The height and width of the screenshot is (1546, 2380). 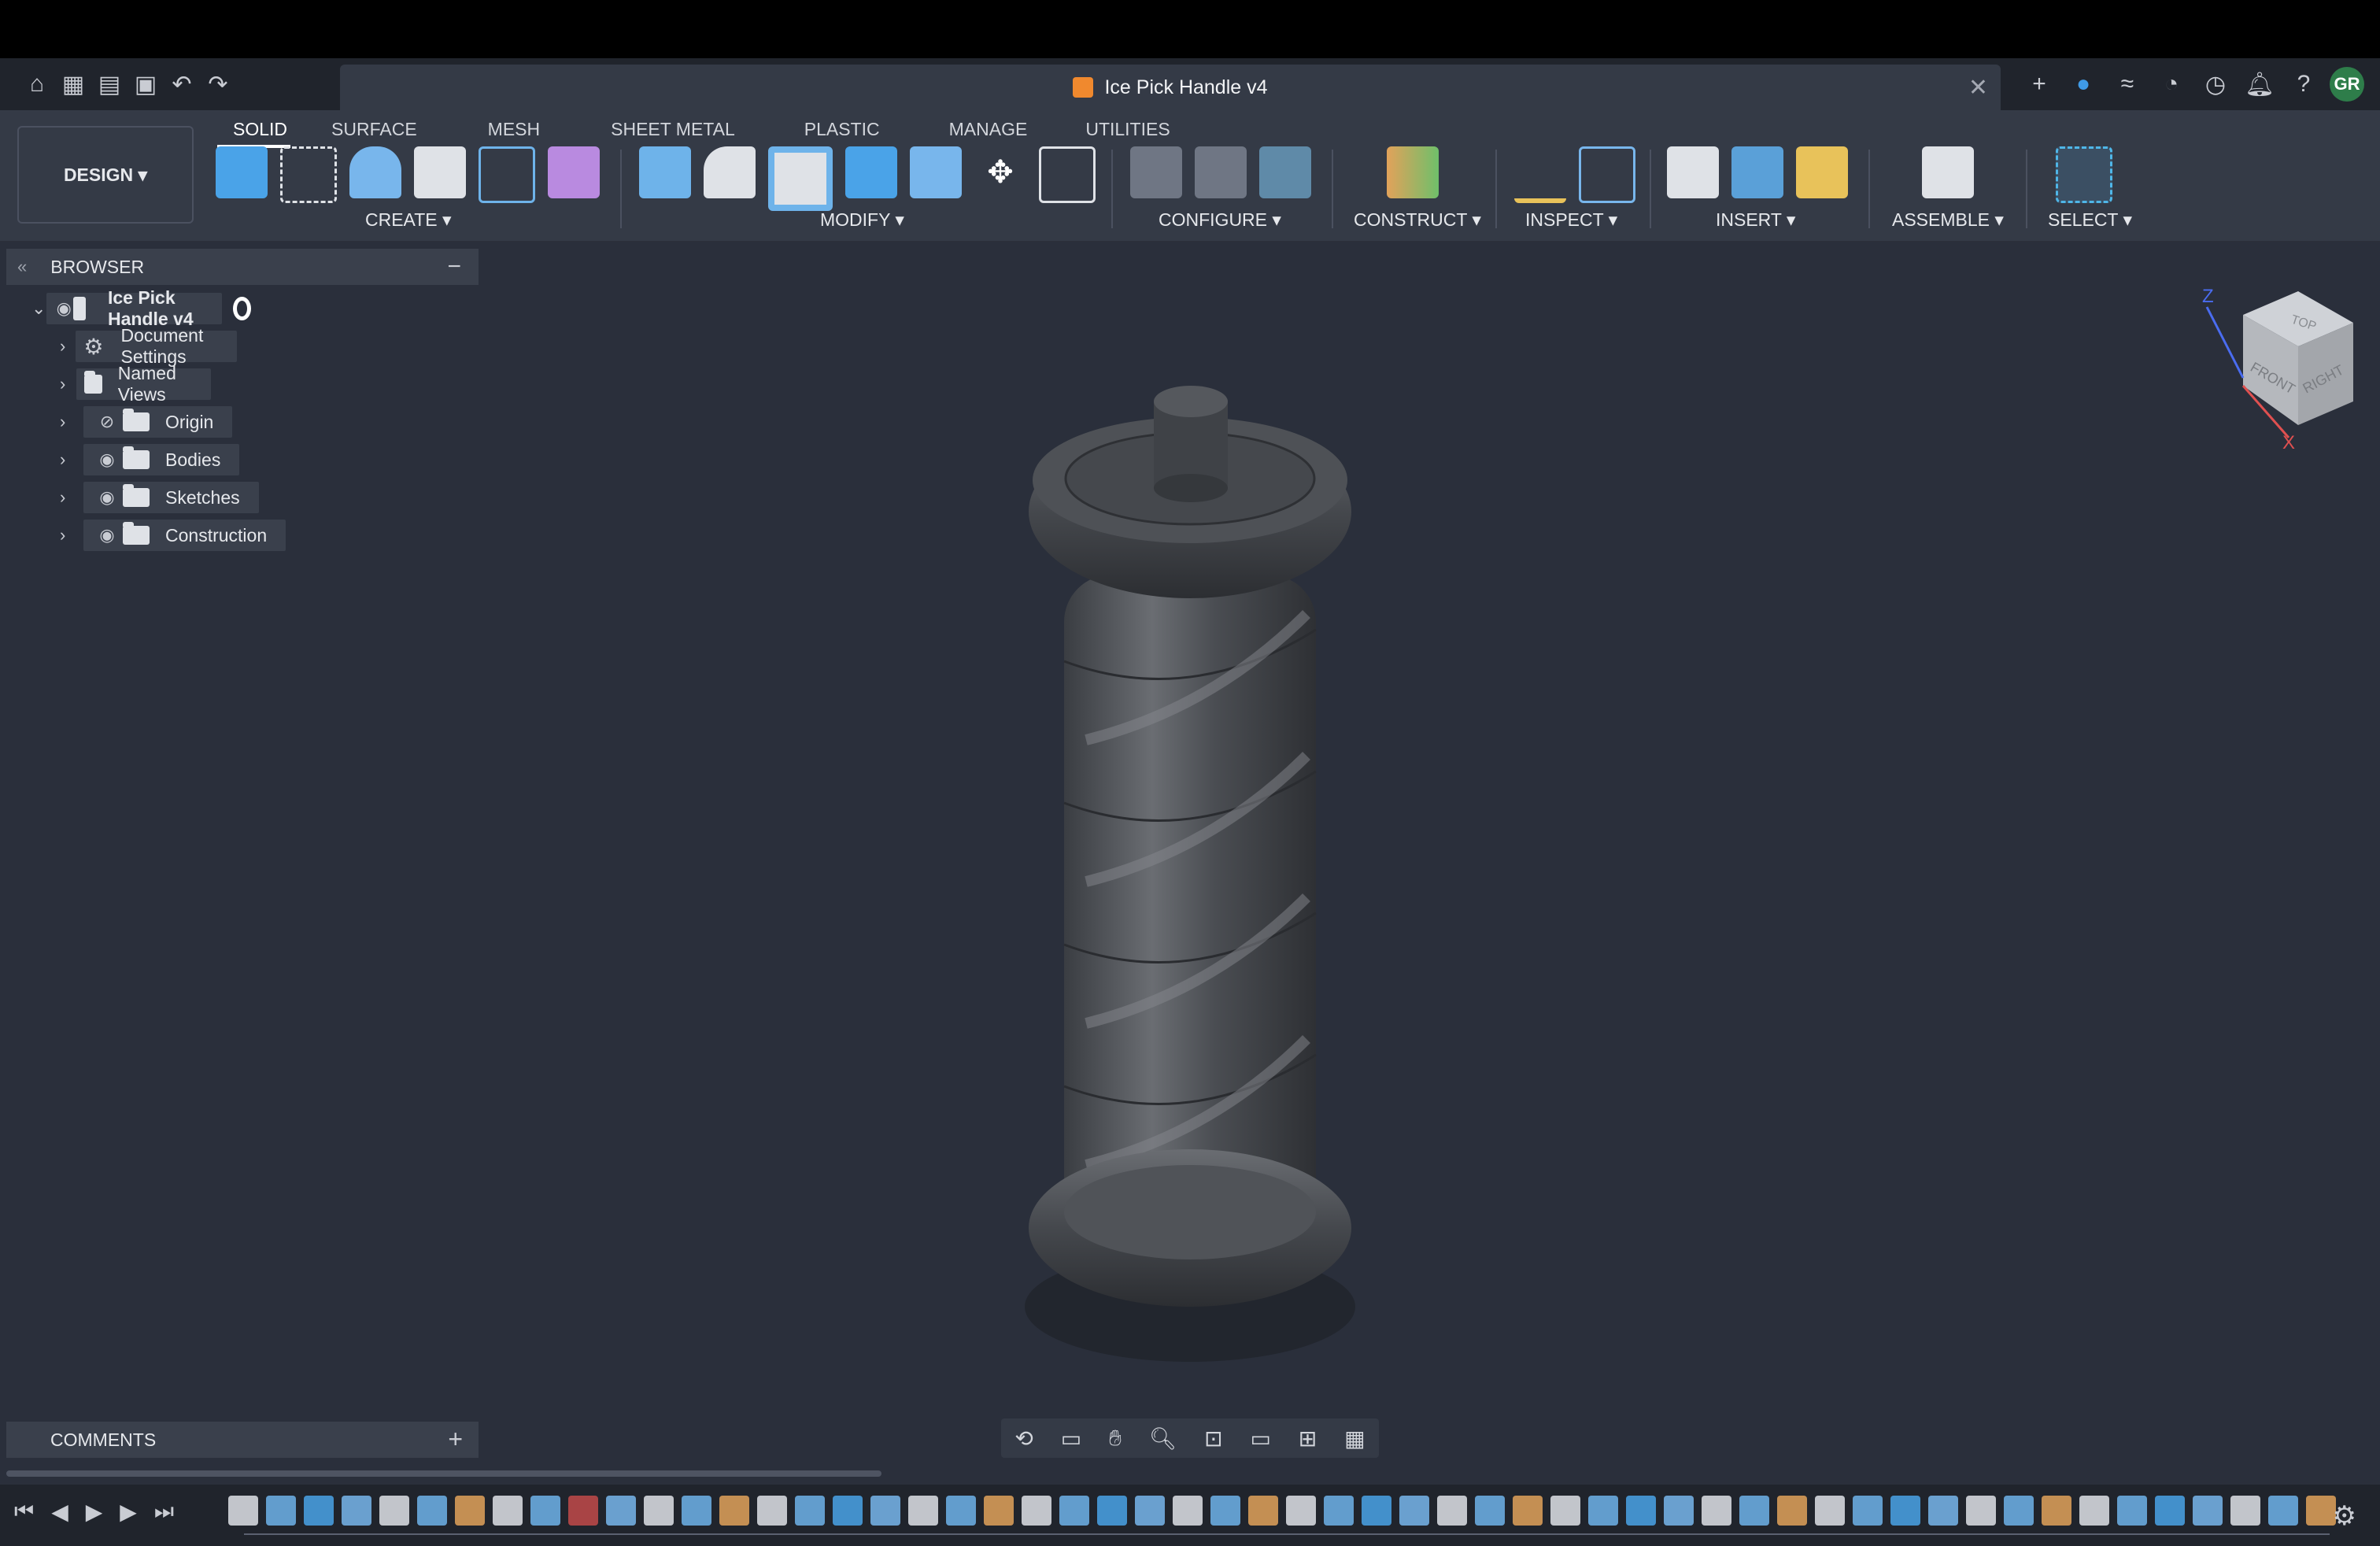 What do you see at coordinates (665, 172) in the screenshot?
I see `press-pull-icon` at bounding box center [665, 172].